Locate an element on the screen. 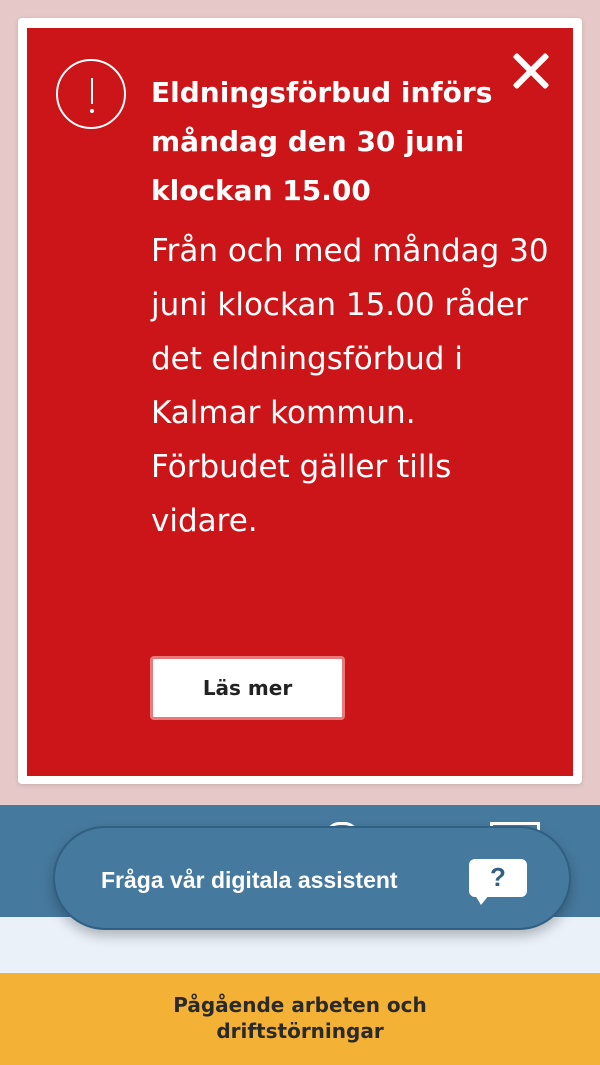 The width and height of the screenshot is (600, 1065). exclamation-circle-icon is located at coordinates (91, 94).